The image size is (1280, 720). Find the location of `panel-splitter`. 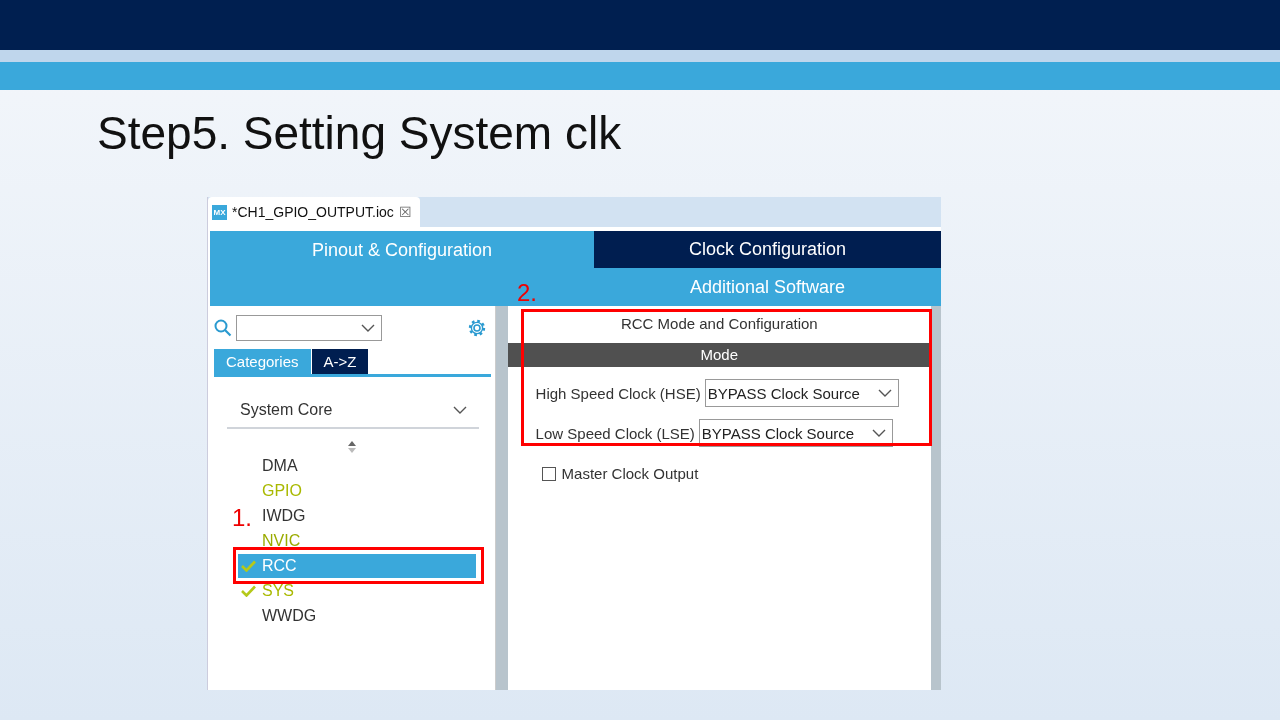

panel-splitter is located at coordinates (936, 498).